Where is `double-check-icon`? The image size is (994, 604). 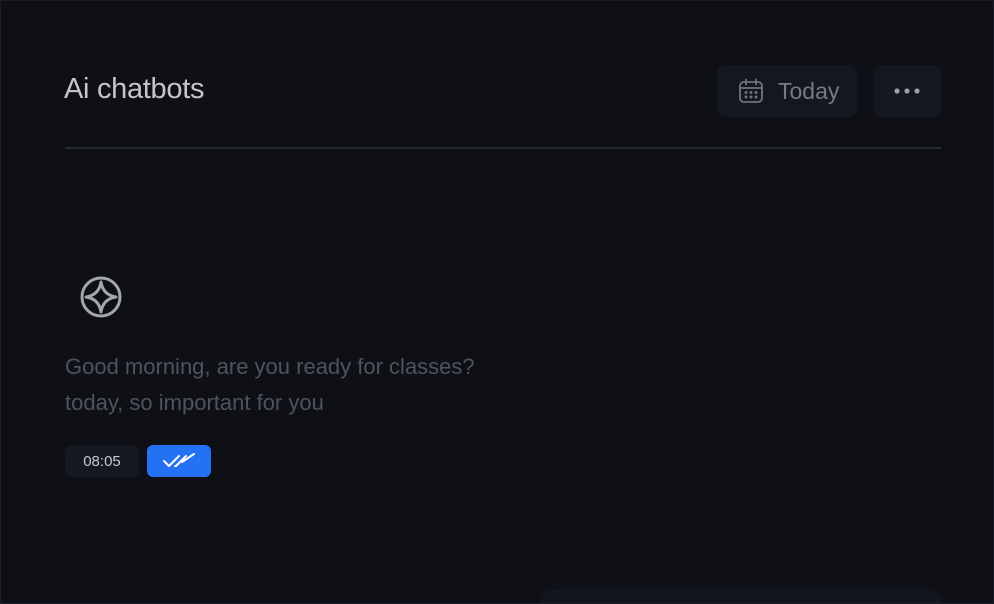 double-check-icon is located at coordinates (179, 460).